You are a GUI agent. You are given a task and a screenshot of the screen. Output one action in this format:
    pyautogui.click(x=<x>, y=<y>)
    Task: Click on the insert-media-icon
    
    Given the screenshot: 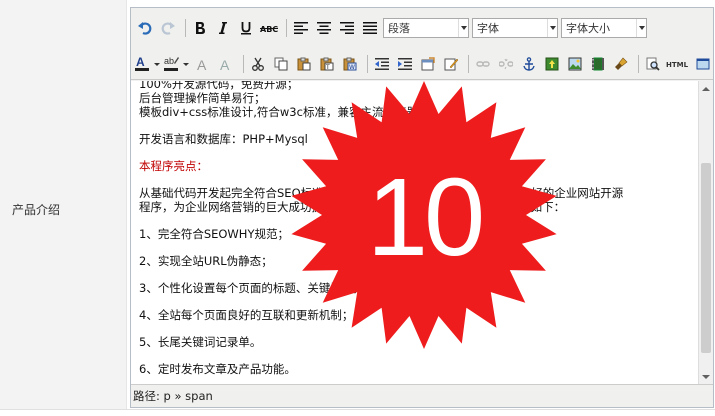 What is the action you would take?
    pyautogui.click(x=598, y=64)
    